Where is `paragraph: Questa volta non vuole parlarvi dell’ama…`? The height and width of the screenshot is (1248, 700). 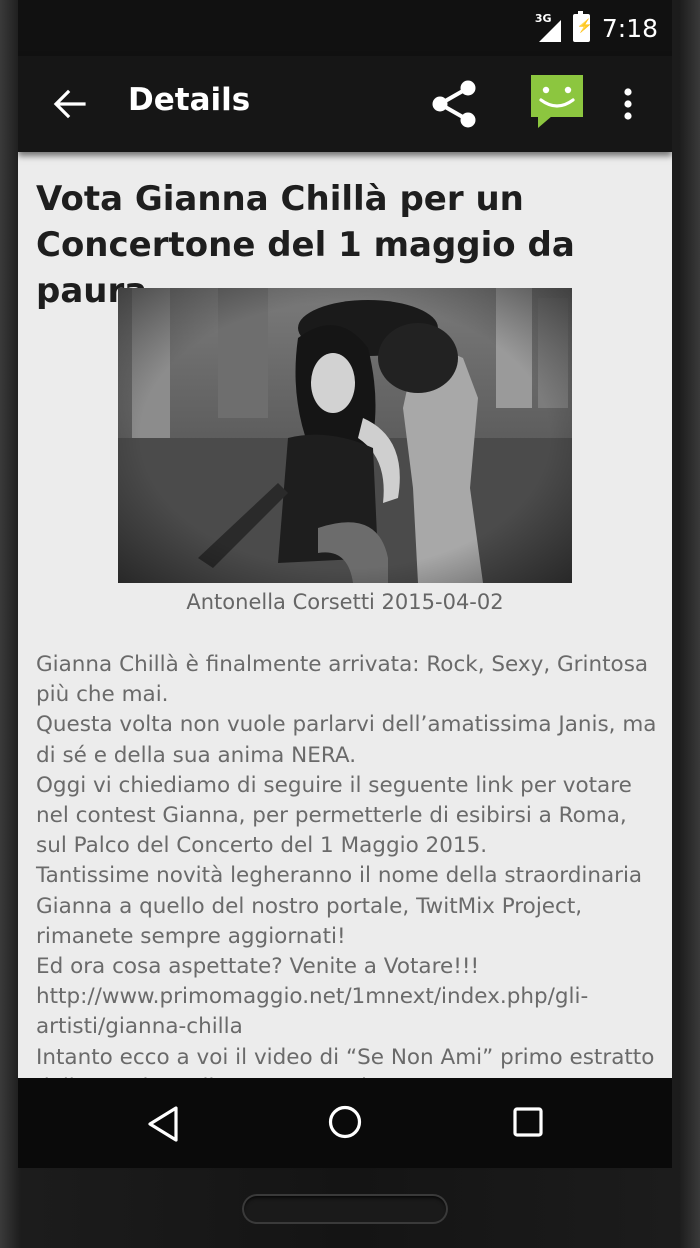
paragraph: Questa volta non vuole parlarvi dell’ama… is located at coordinates (346, 740).